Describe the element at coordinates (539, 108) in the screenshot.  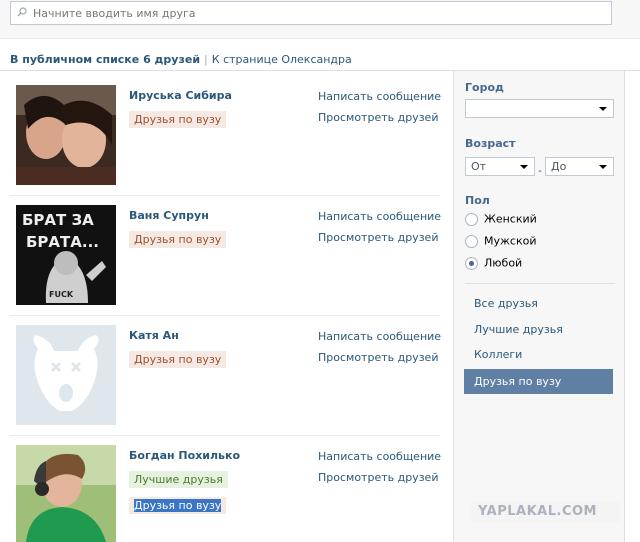
I see `city-select` at that location.